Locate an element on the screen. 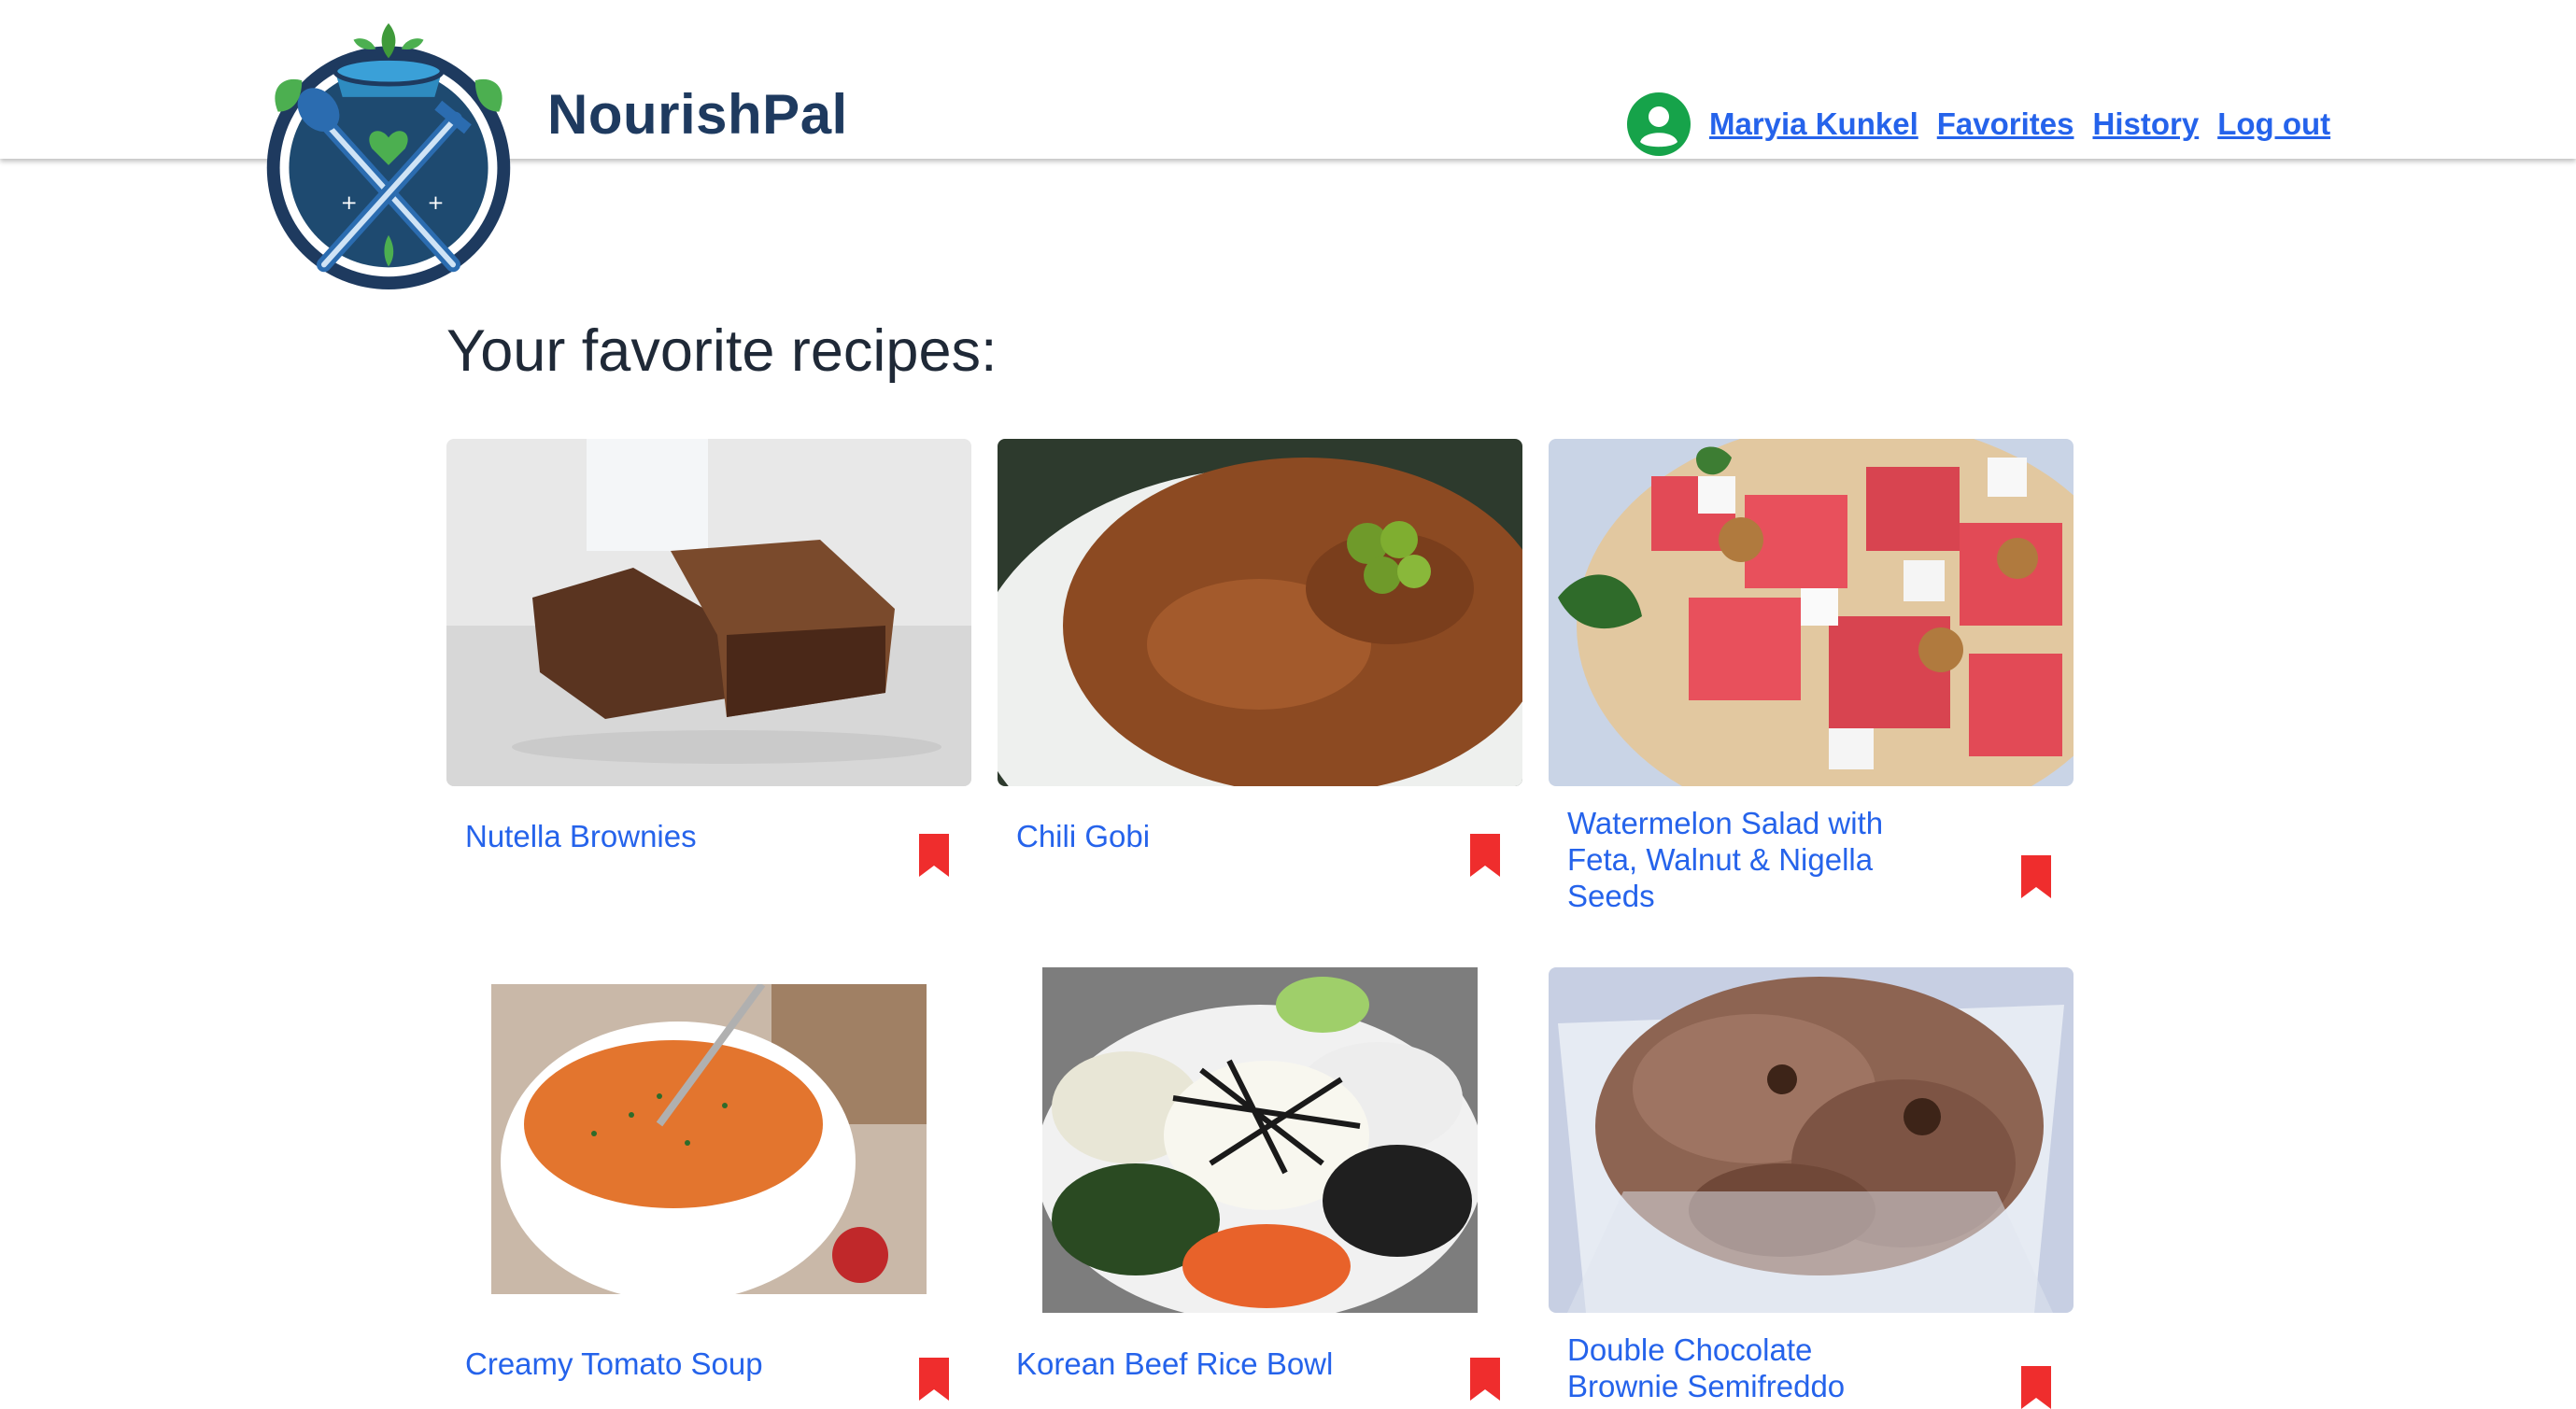  recipe-title: Korean Beef Rice Bowl is located at coordinates (1193, 1364).